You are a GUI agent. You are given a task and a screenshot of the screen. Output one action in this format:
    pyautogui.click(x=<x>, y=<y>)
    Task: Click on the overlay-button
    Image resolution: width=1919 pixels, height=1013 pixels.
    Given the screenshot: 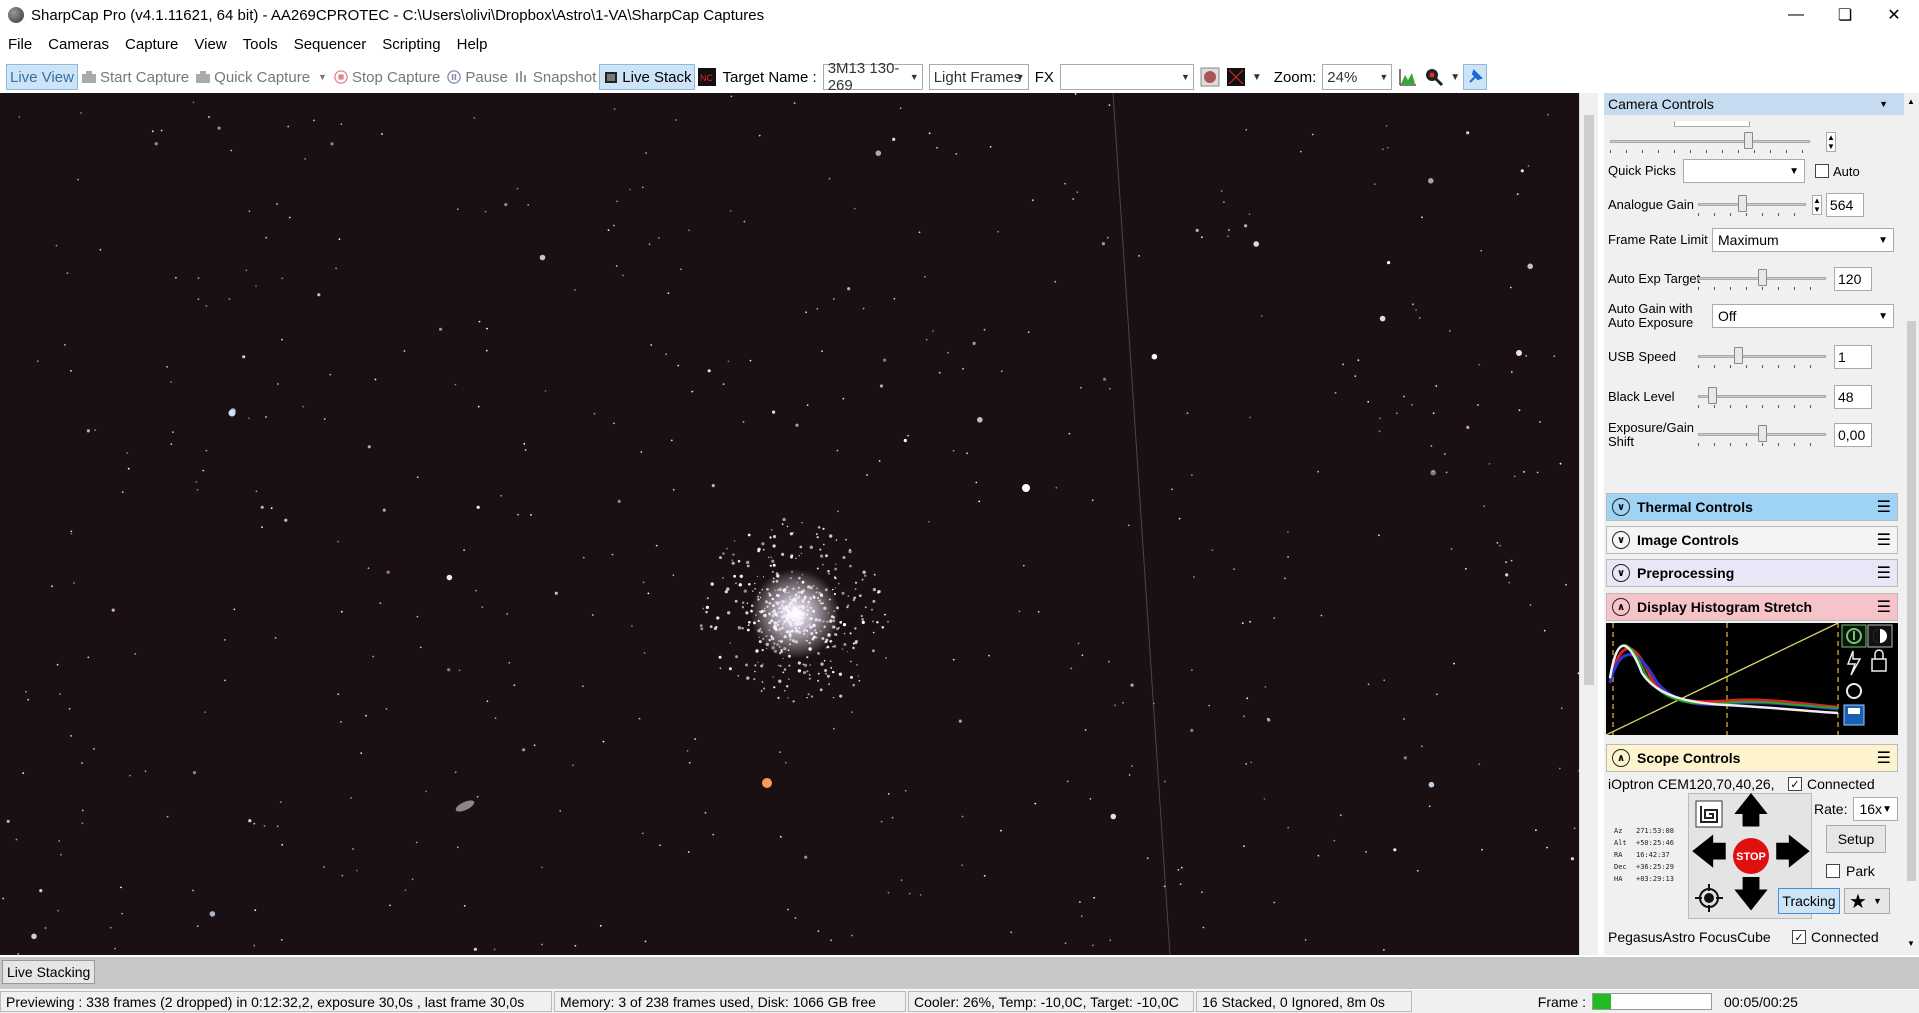 What is the action you would take?
    pyautogui.click(x=1236, y=77)
    